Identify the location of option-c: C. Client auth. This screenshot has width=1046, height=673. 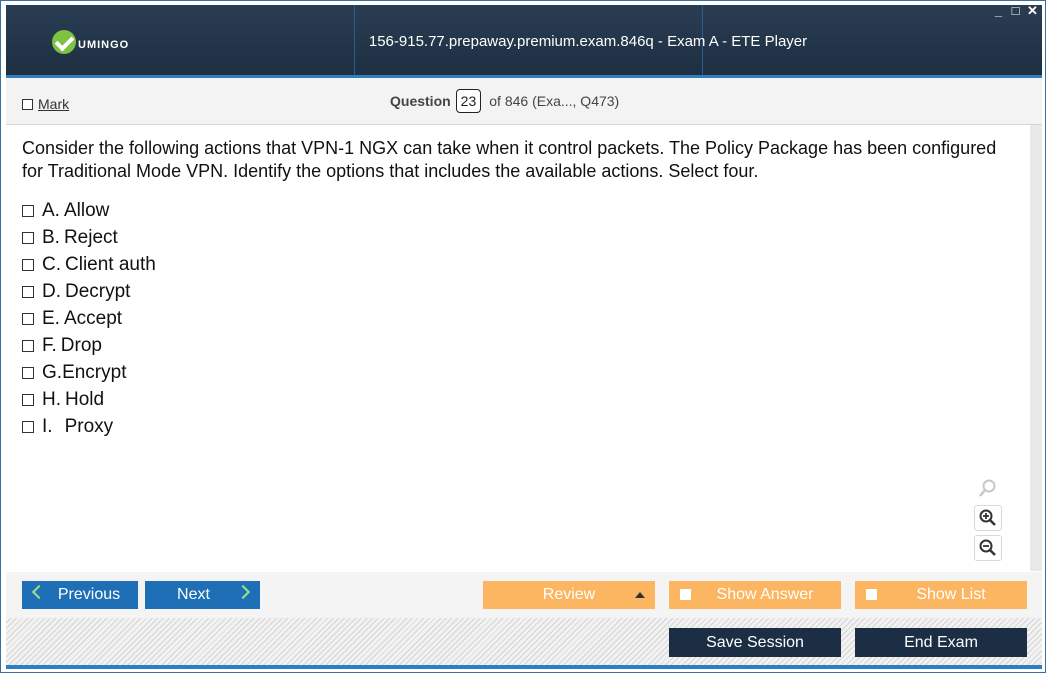
(89, 264).